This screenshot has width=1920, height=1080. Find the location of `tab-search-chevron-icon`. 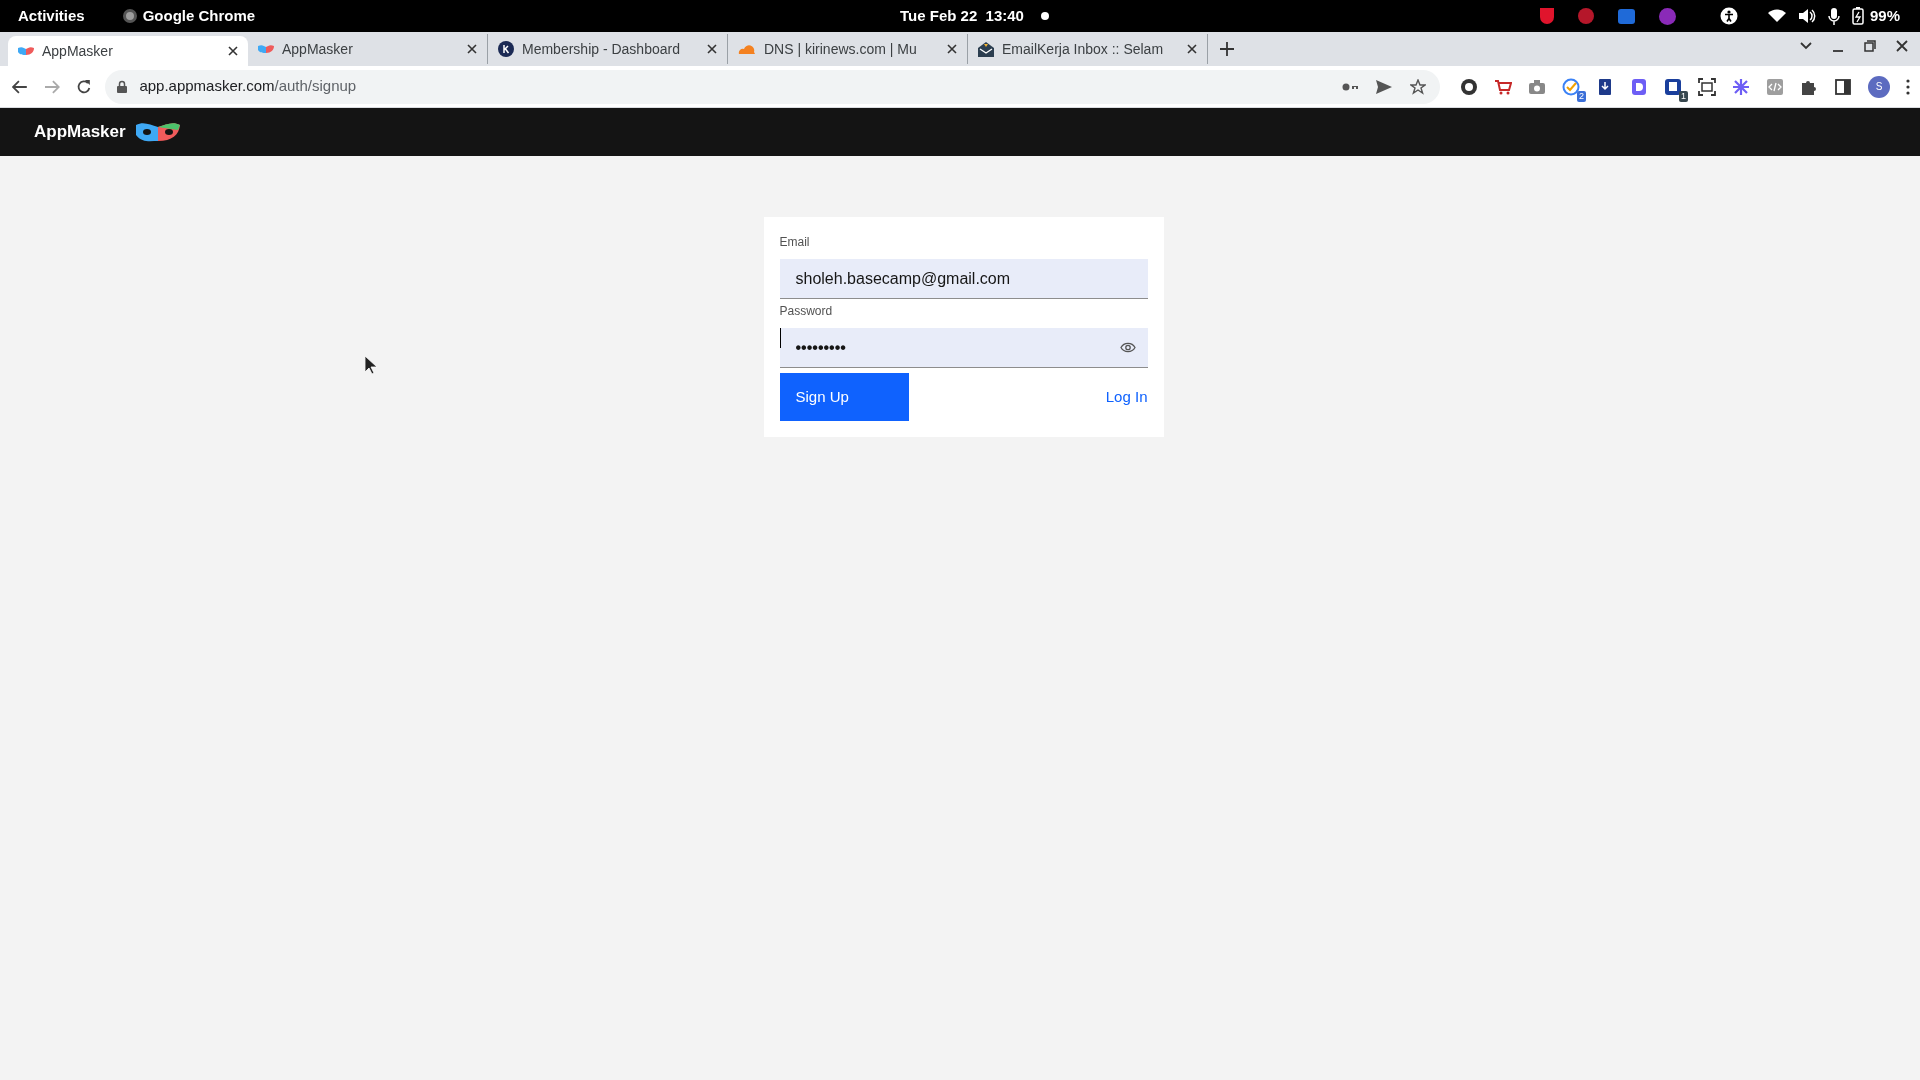

tab-search-chevron-icon is located at coordinates (1806, 46).